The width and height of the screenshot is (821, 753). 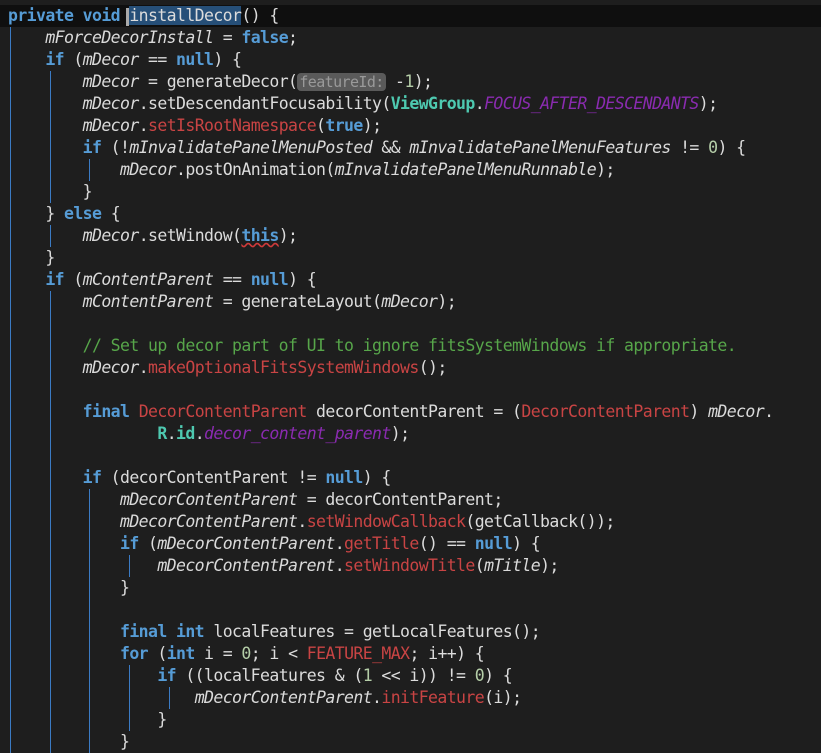 I want to click on code-text: =, so click(x=227, y=37).